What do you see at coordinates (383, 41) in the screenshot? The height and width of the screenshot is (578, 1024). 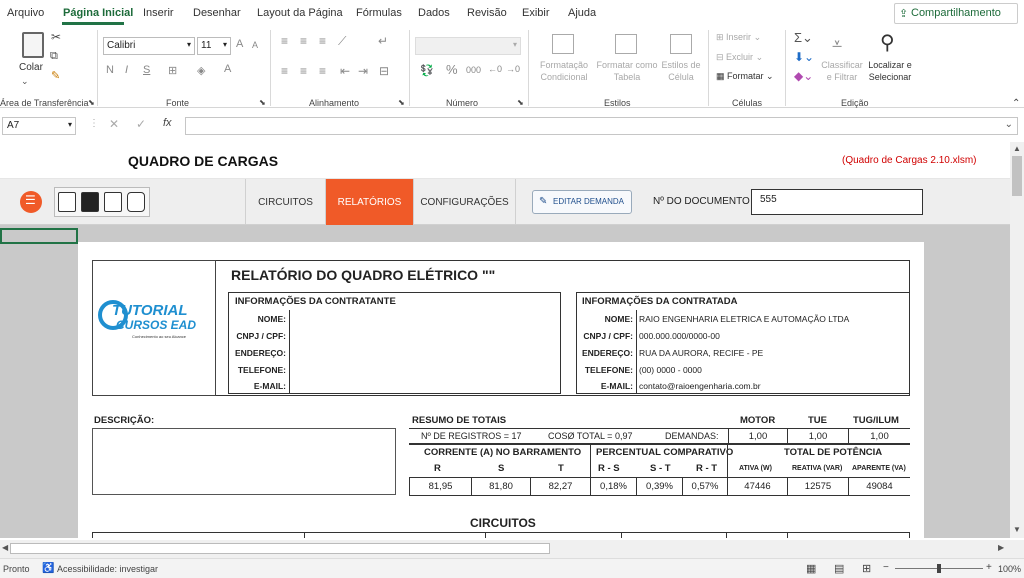 I see `wrap-text-icon: ↵` at bounding box center [383, 41].